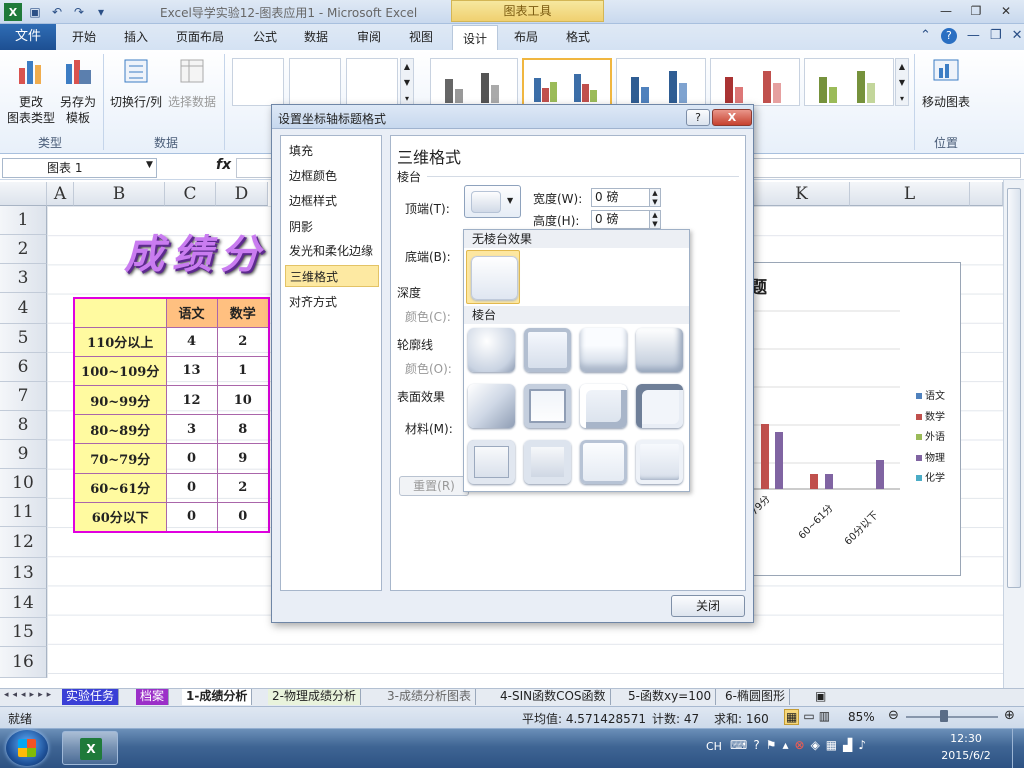 The width and height of the screenshot is (1024, 768). I want to click on bevel-circle-option, so click(491, 350).